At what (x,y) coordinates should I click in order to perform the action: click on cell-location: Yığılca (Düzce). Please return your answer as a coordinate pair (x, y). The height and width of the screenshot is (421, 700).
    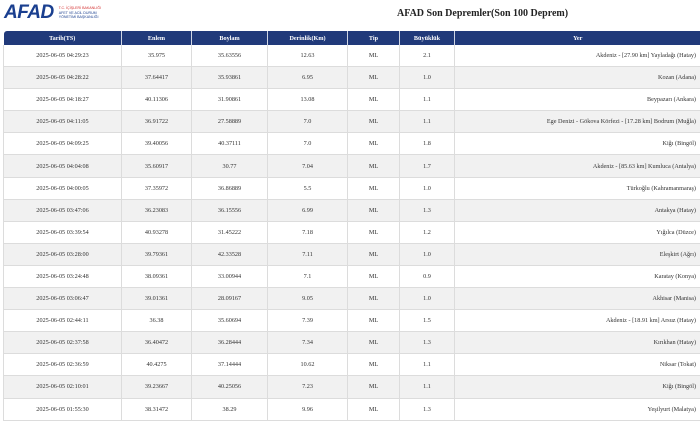
    Looking at the image, I should click on (577, 232).